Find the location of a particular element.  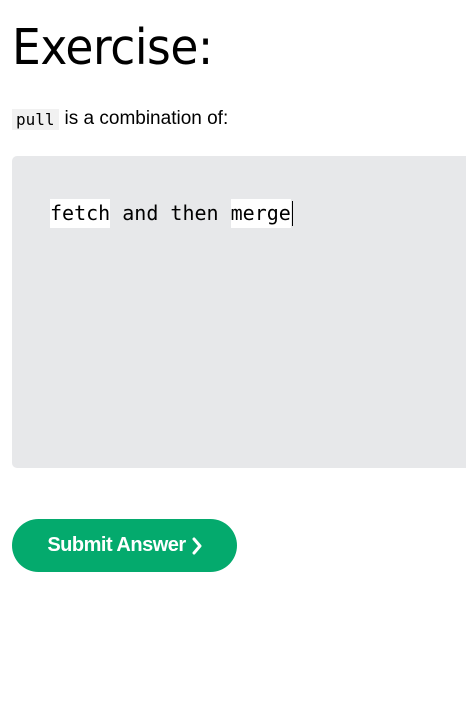

code-connector-text: and then is located at coordinates (170, 213).